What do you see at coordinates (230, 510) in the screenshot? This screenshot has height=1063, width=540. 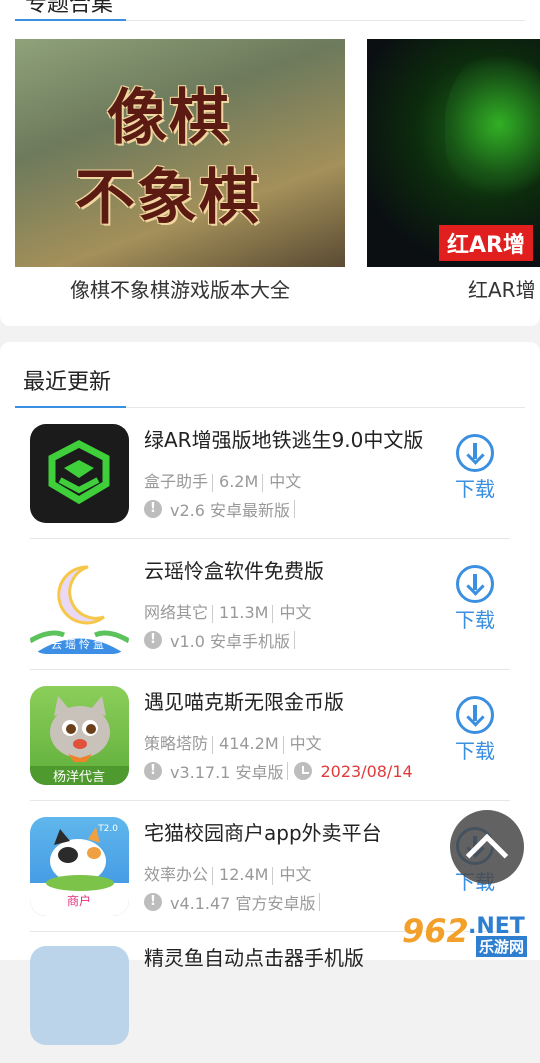 I see `app-version: v2.6 安卓最新版` at bounding box center [230, 510].